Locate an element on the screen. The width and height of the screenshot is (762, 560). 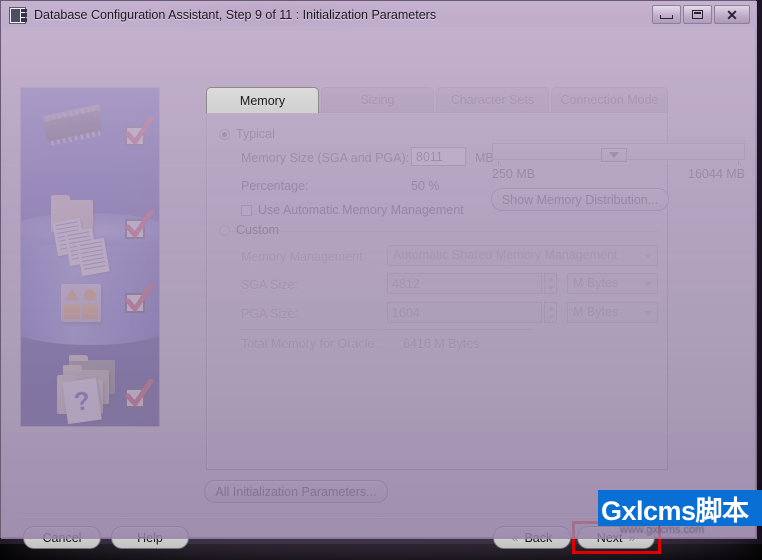
close-icon: ✕ is located at coordinates (732, 15).